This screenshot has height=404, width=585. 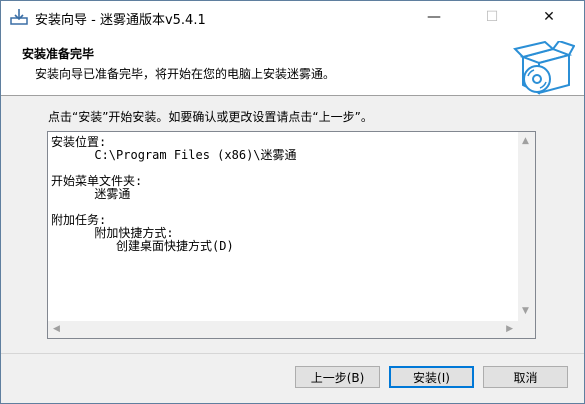 I want to click on scroll-corner, so click(x=526, y=329).